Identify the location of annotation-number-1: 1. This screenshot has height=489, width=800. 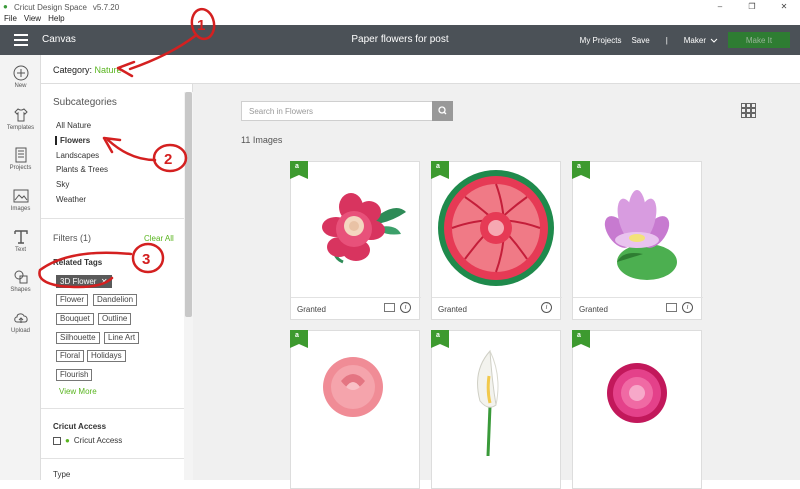
(201, 25).